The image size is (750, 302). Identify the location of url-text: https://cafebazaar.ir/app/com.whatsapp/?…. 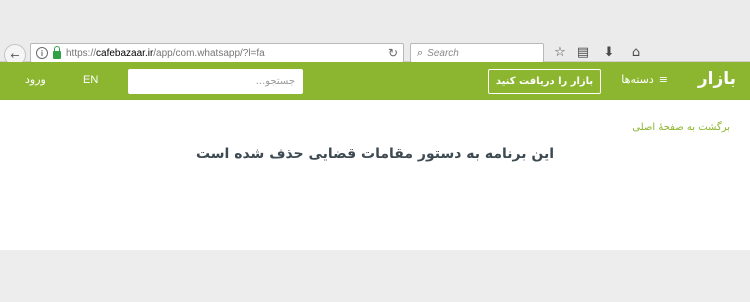
(165, 53).